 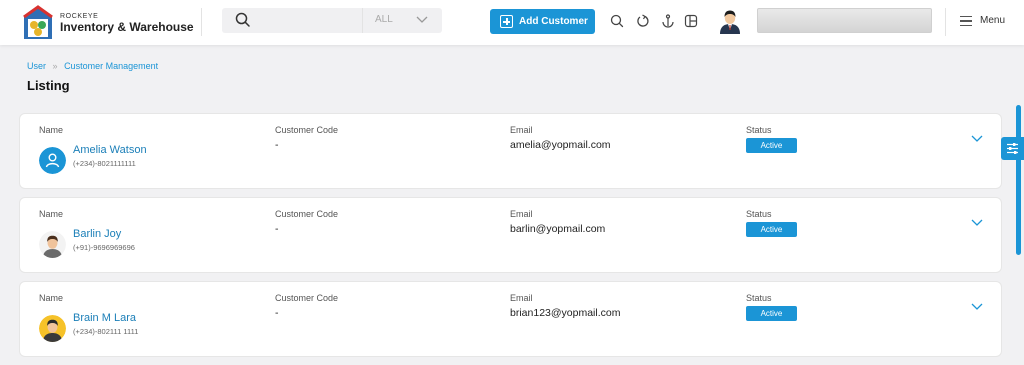 I want to click on user-name-redacted, so click(x=844, y=20).